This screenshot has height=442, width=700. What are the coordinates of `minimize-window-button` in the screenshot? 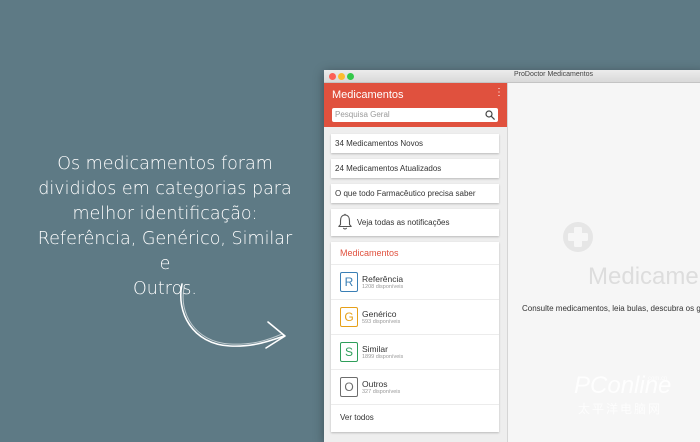 It's located at (341, 76).